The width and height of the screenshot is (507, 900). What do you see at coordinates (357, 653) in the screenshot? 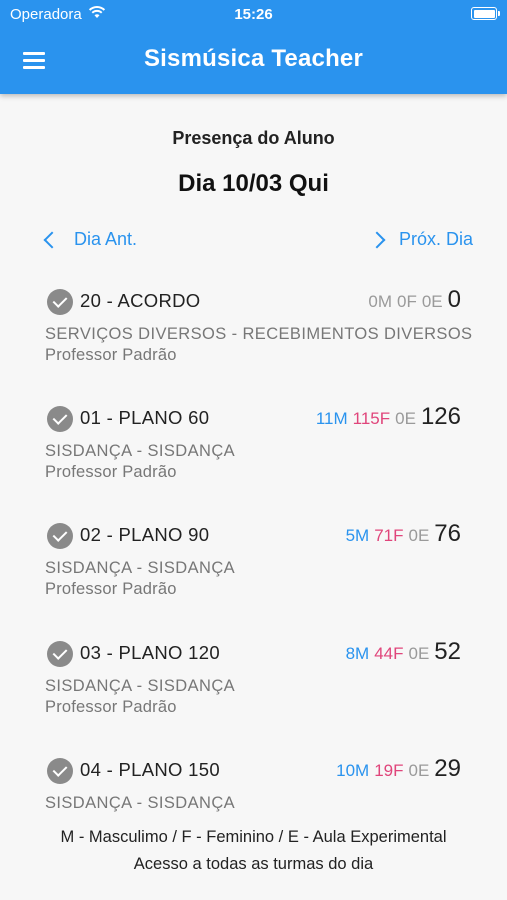
I see `male-count: 8M` at bounding box center [357, 653].